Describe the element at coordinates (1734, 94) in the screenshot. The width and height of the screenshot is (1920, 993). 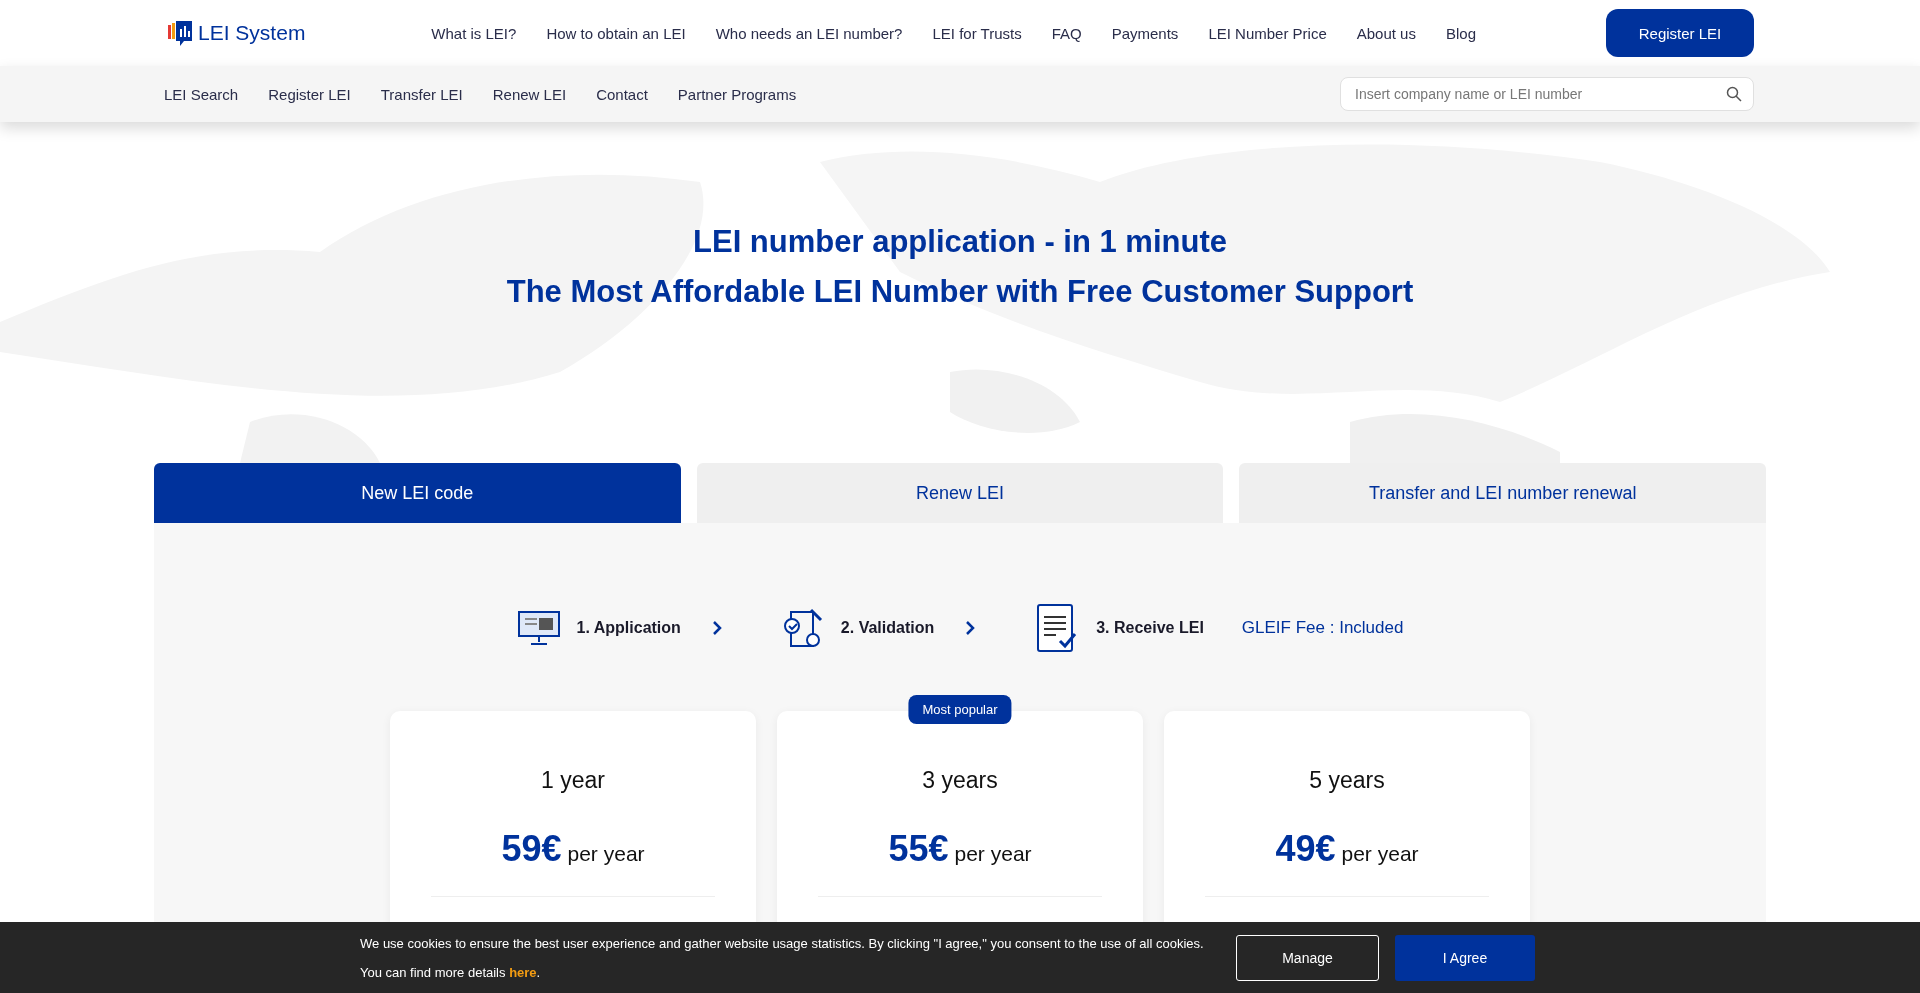
I see `search-icon` at that location.